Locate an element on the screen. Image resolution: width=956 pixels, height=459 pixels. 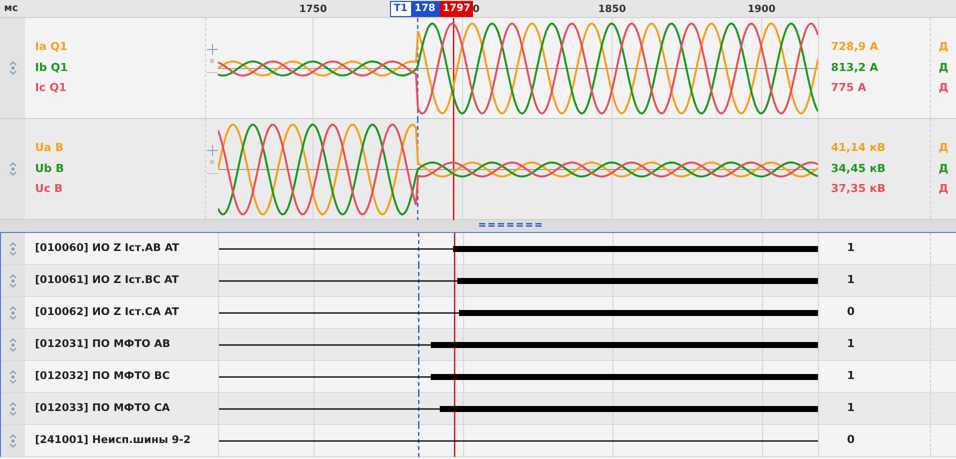
signal-name: [012033] ПО МФТО CA is located at coordinates (102, 408).